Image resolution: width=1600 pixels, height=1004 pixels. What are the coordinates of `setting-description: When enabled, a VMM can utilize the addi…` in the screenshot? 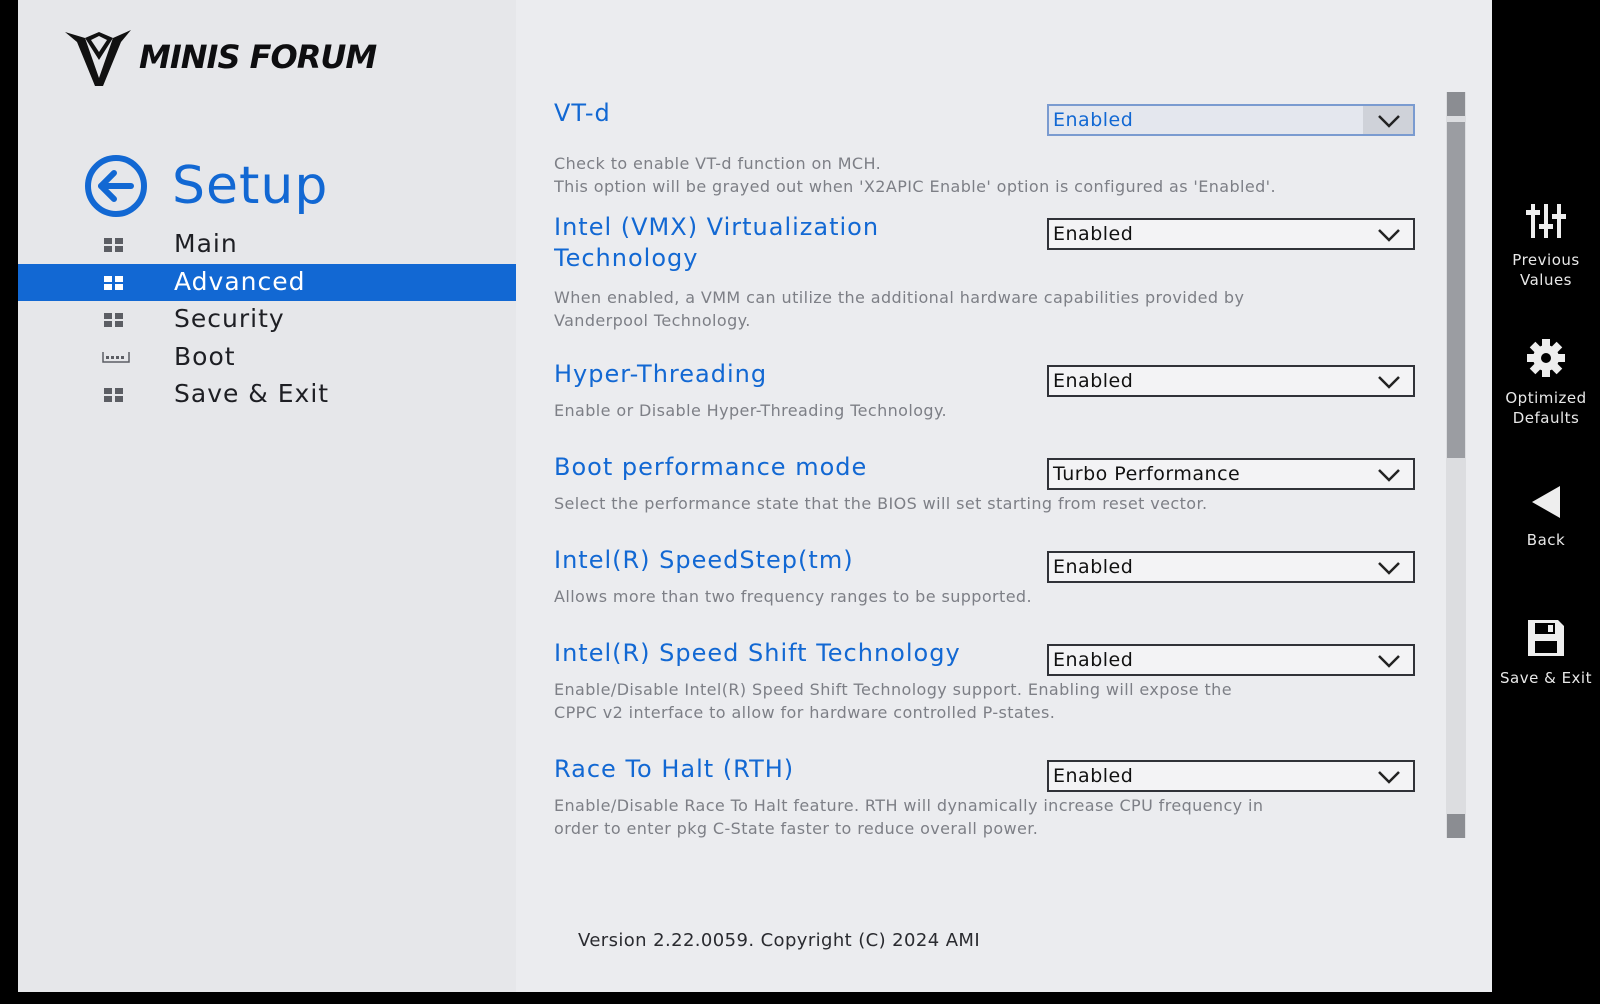 It's located at (984, 309).